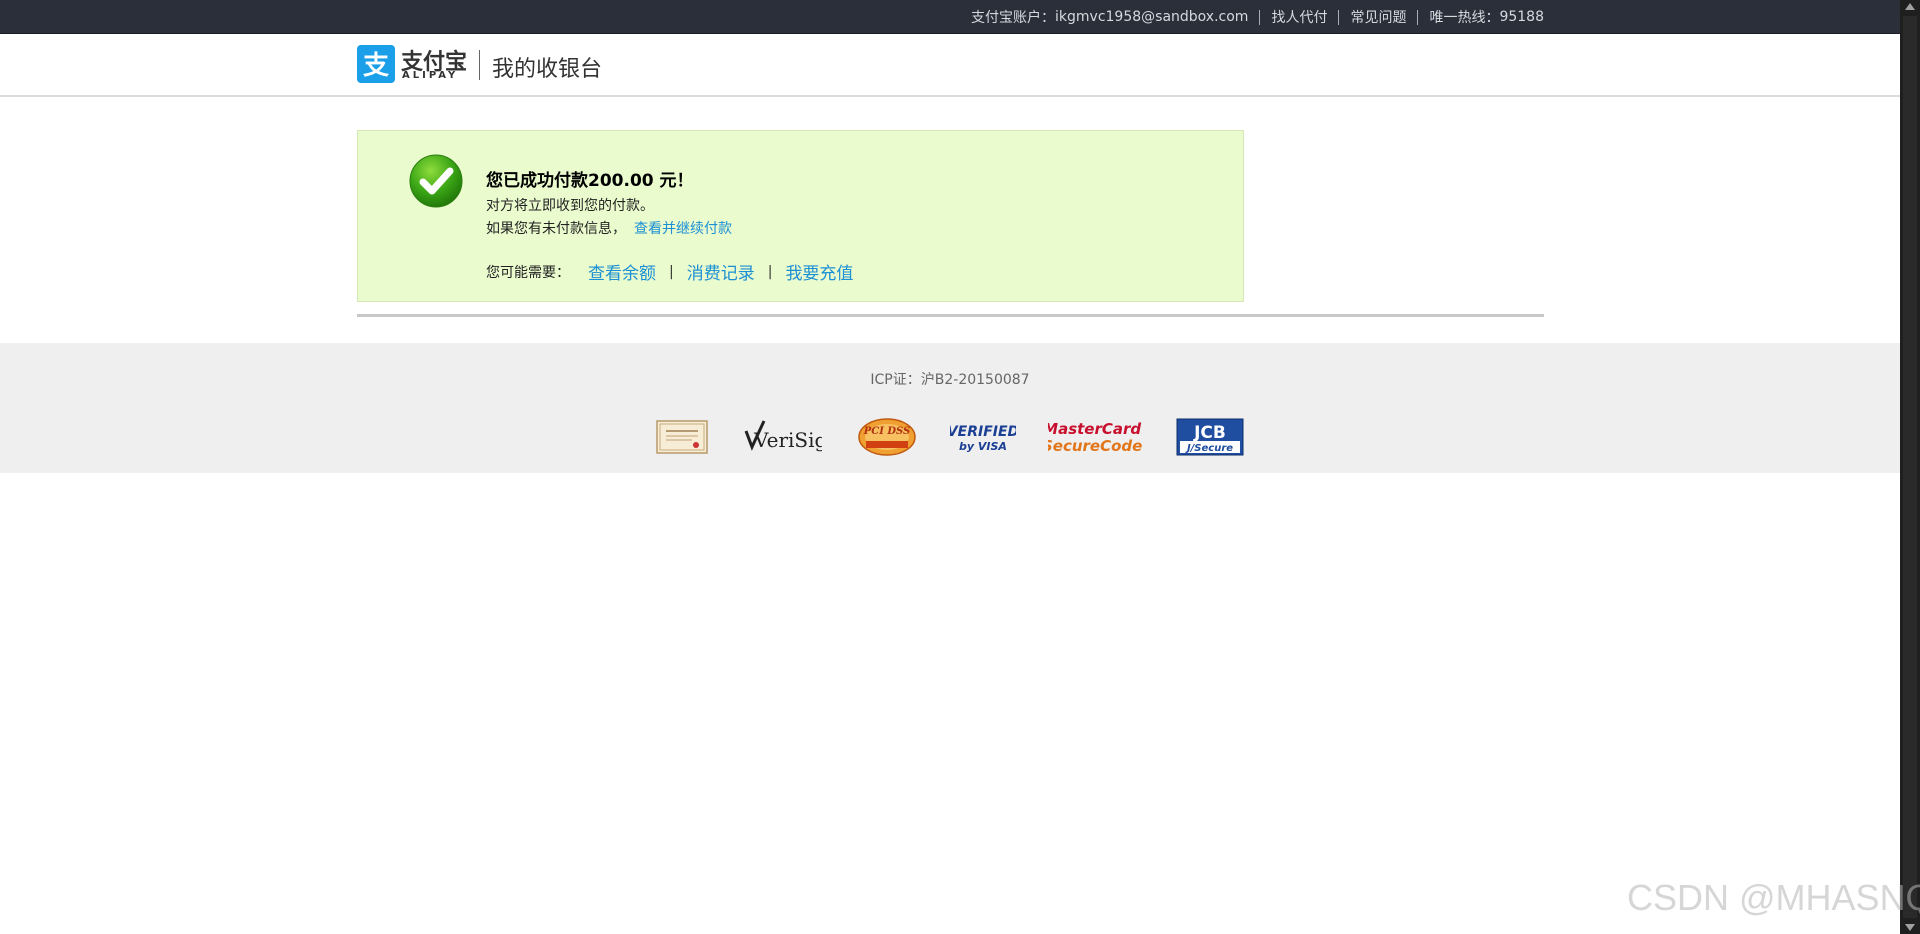 Image resolution: width=1920 pixels, height=934 pixels. What do you see at coordinates (950, 380) in the screenshot?
I see `icp-license: ICP证：沪B2-20150087` at bounding box center [950, 380].